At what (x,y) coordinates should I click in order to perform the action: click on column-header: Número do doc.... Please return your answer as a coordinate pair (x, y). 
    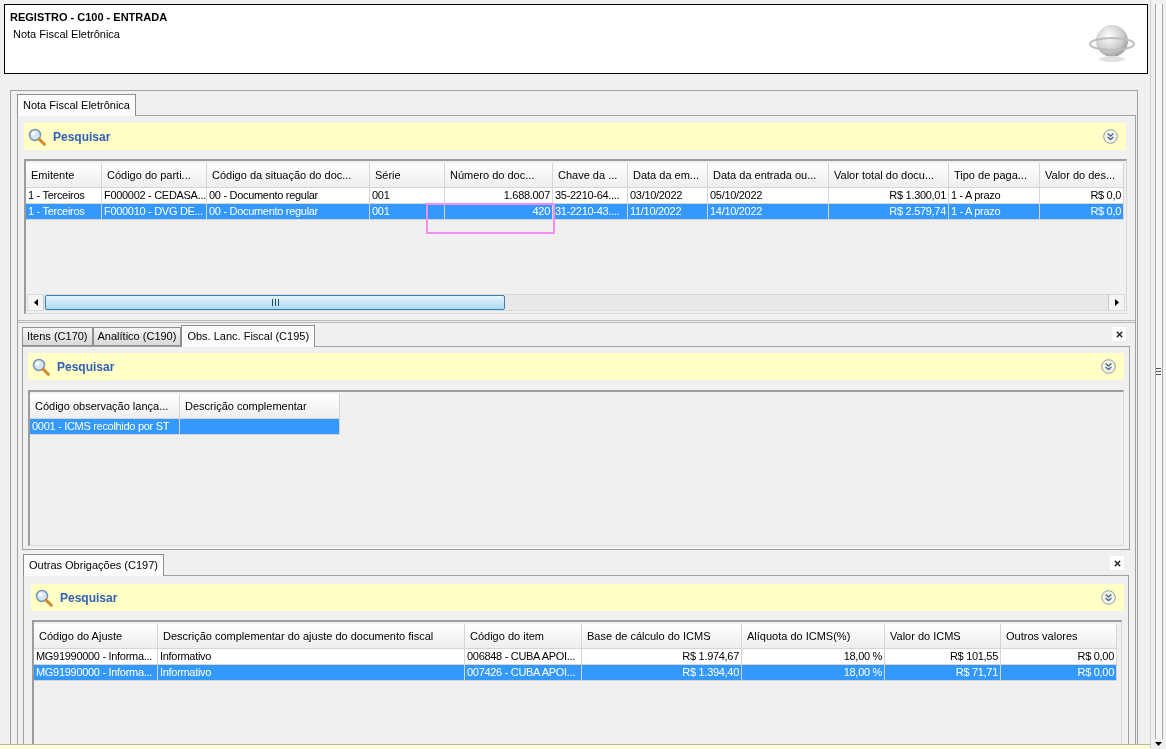
    Looking at the image, I should click on (499, 175).